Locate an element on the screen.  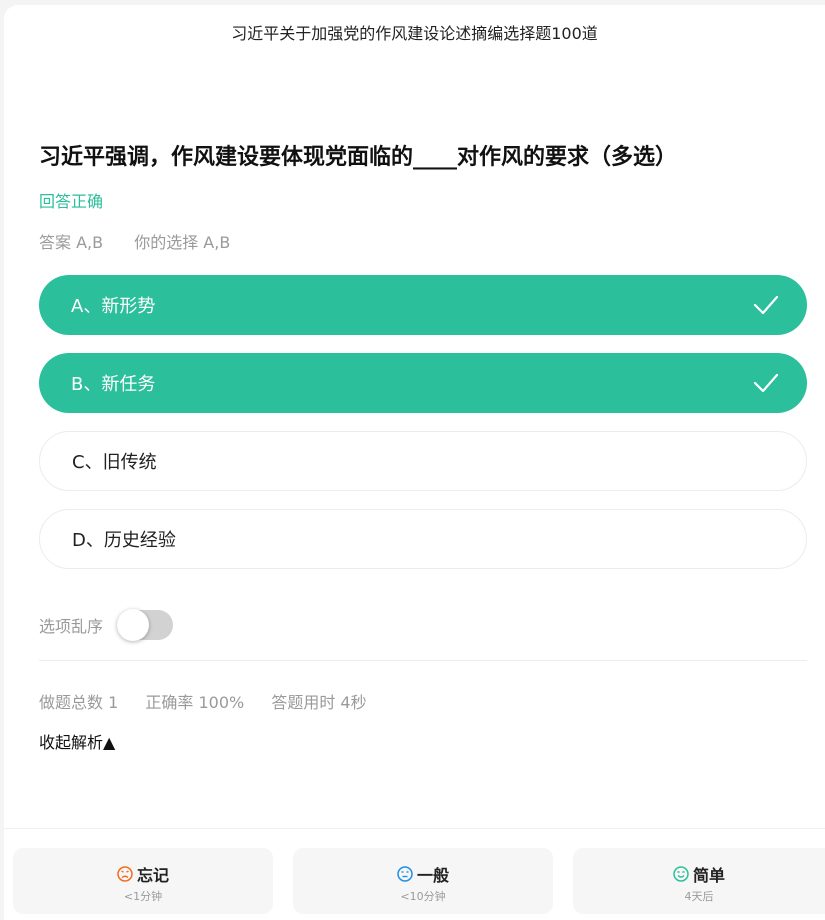
rate-normal-button: 一般 <10分钟 is located at coordinates (423, 881).